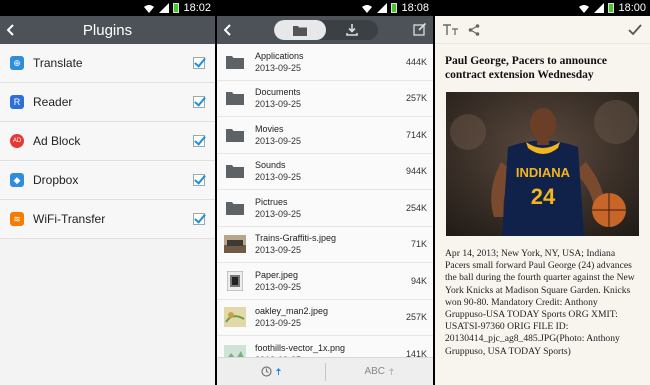  What do you see at coordinates (53, 102) in the screenshot?
I see `plugin-label: Reader` at bounding box center [53, 102].